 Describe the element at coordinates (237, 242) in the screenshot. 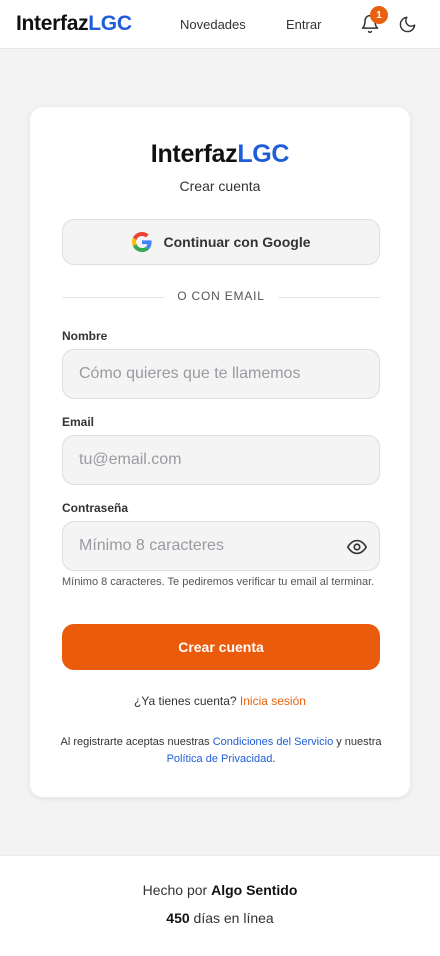

I see `google-button-label: Continuar con Google` at that location.